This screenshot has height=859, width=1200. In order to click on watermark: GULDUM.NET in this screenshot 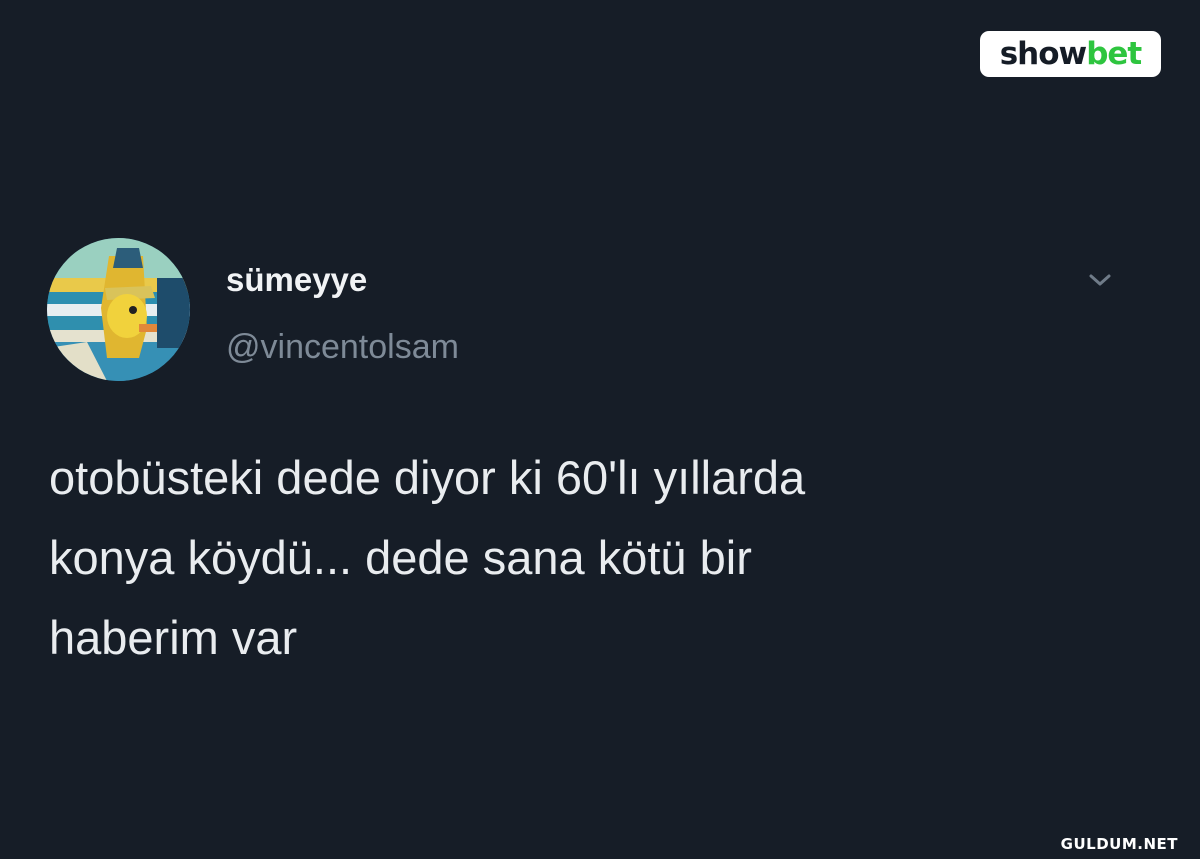, I will do `click(1119, 844)`.